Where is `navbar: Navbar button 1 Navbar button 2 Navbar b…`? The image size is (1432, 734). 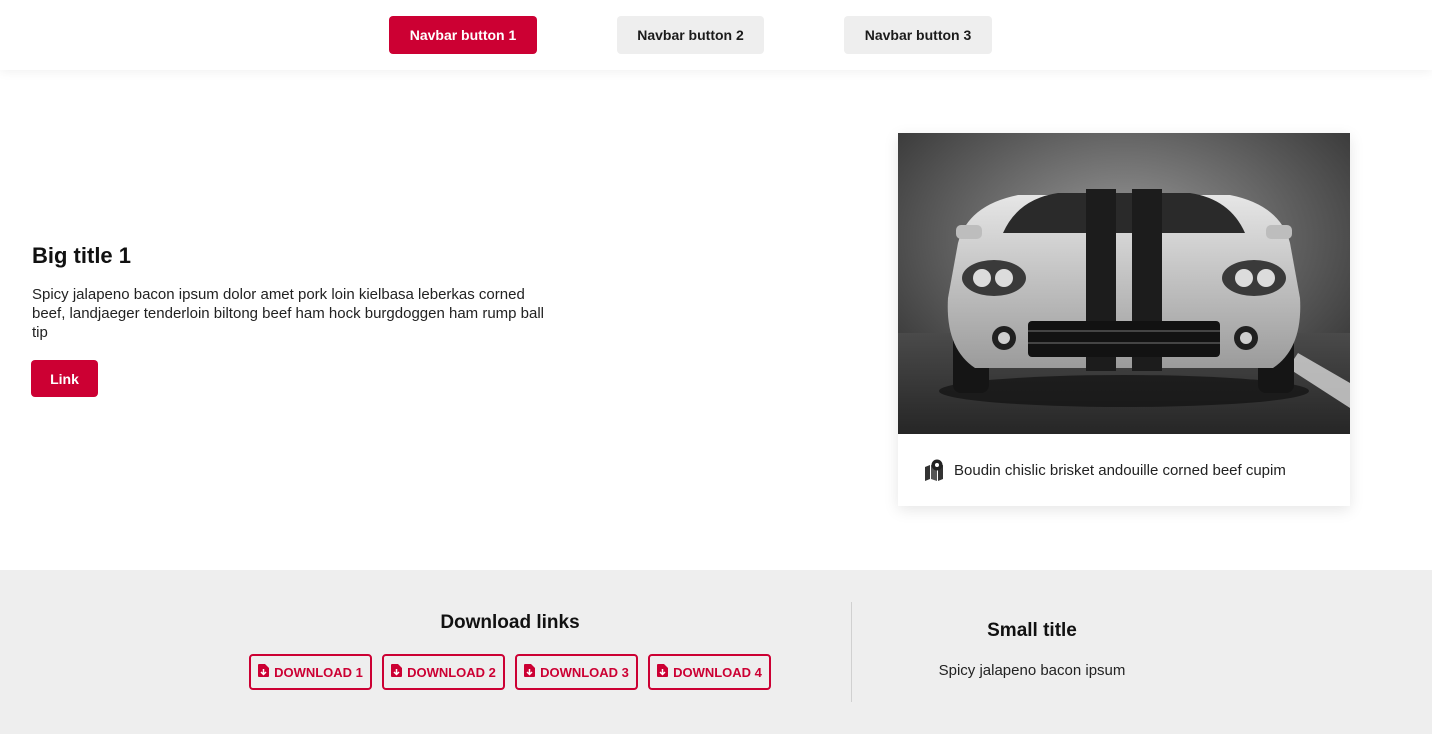
navbar: Navbar button 1 Navbar button 2 Navbar b… is located at coordinates (716, 35).